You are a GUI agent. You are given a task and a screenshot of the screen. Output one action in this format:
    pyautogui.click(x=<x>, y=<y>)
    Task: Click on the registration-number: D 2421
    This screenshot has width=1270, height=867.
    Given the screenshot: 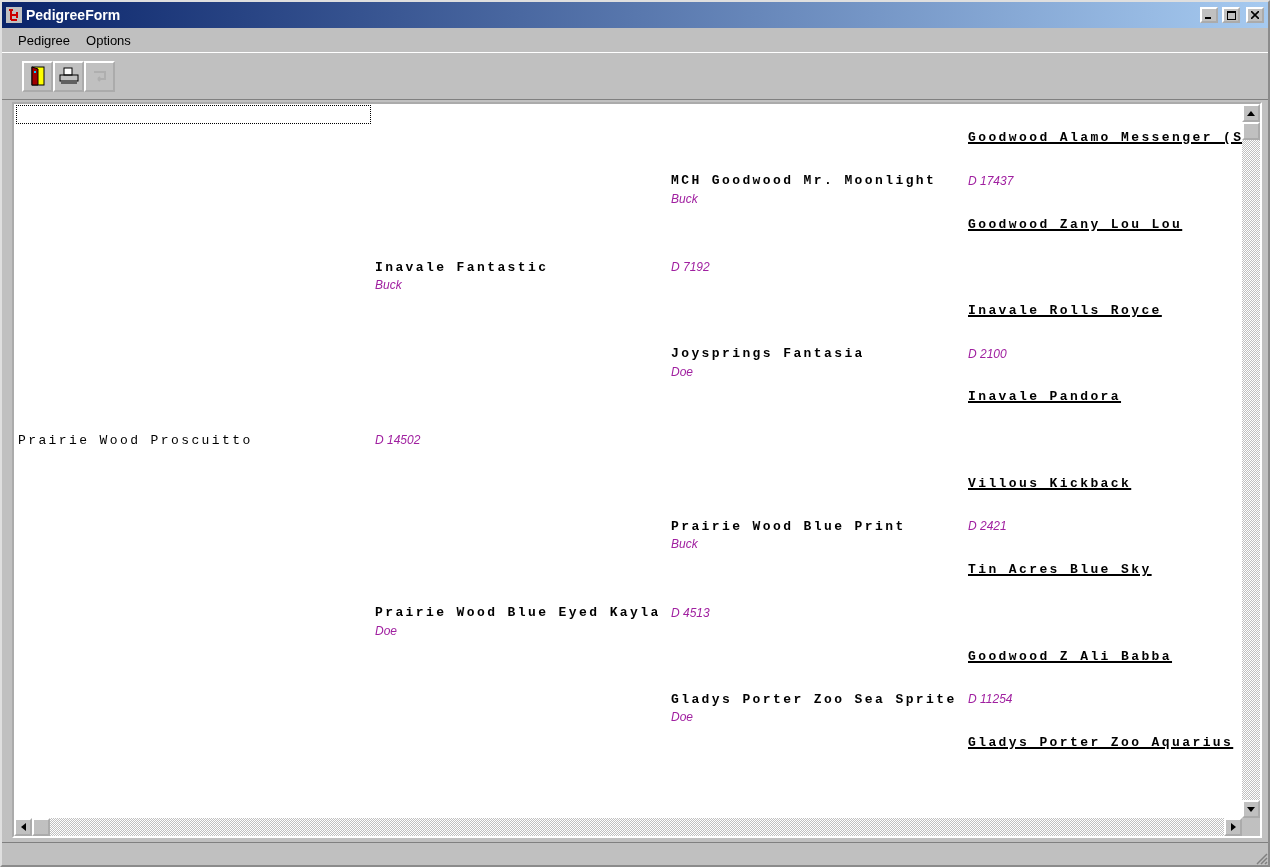 What is the action you would take?
    pyautogui.click(x=987, y=526)
    